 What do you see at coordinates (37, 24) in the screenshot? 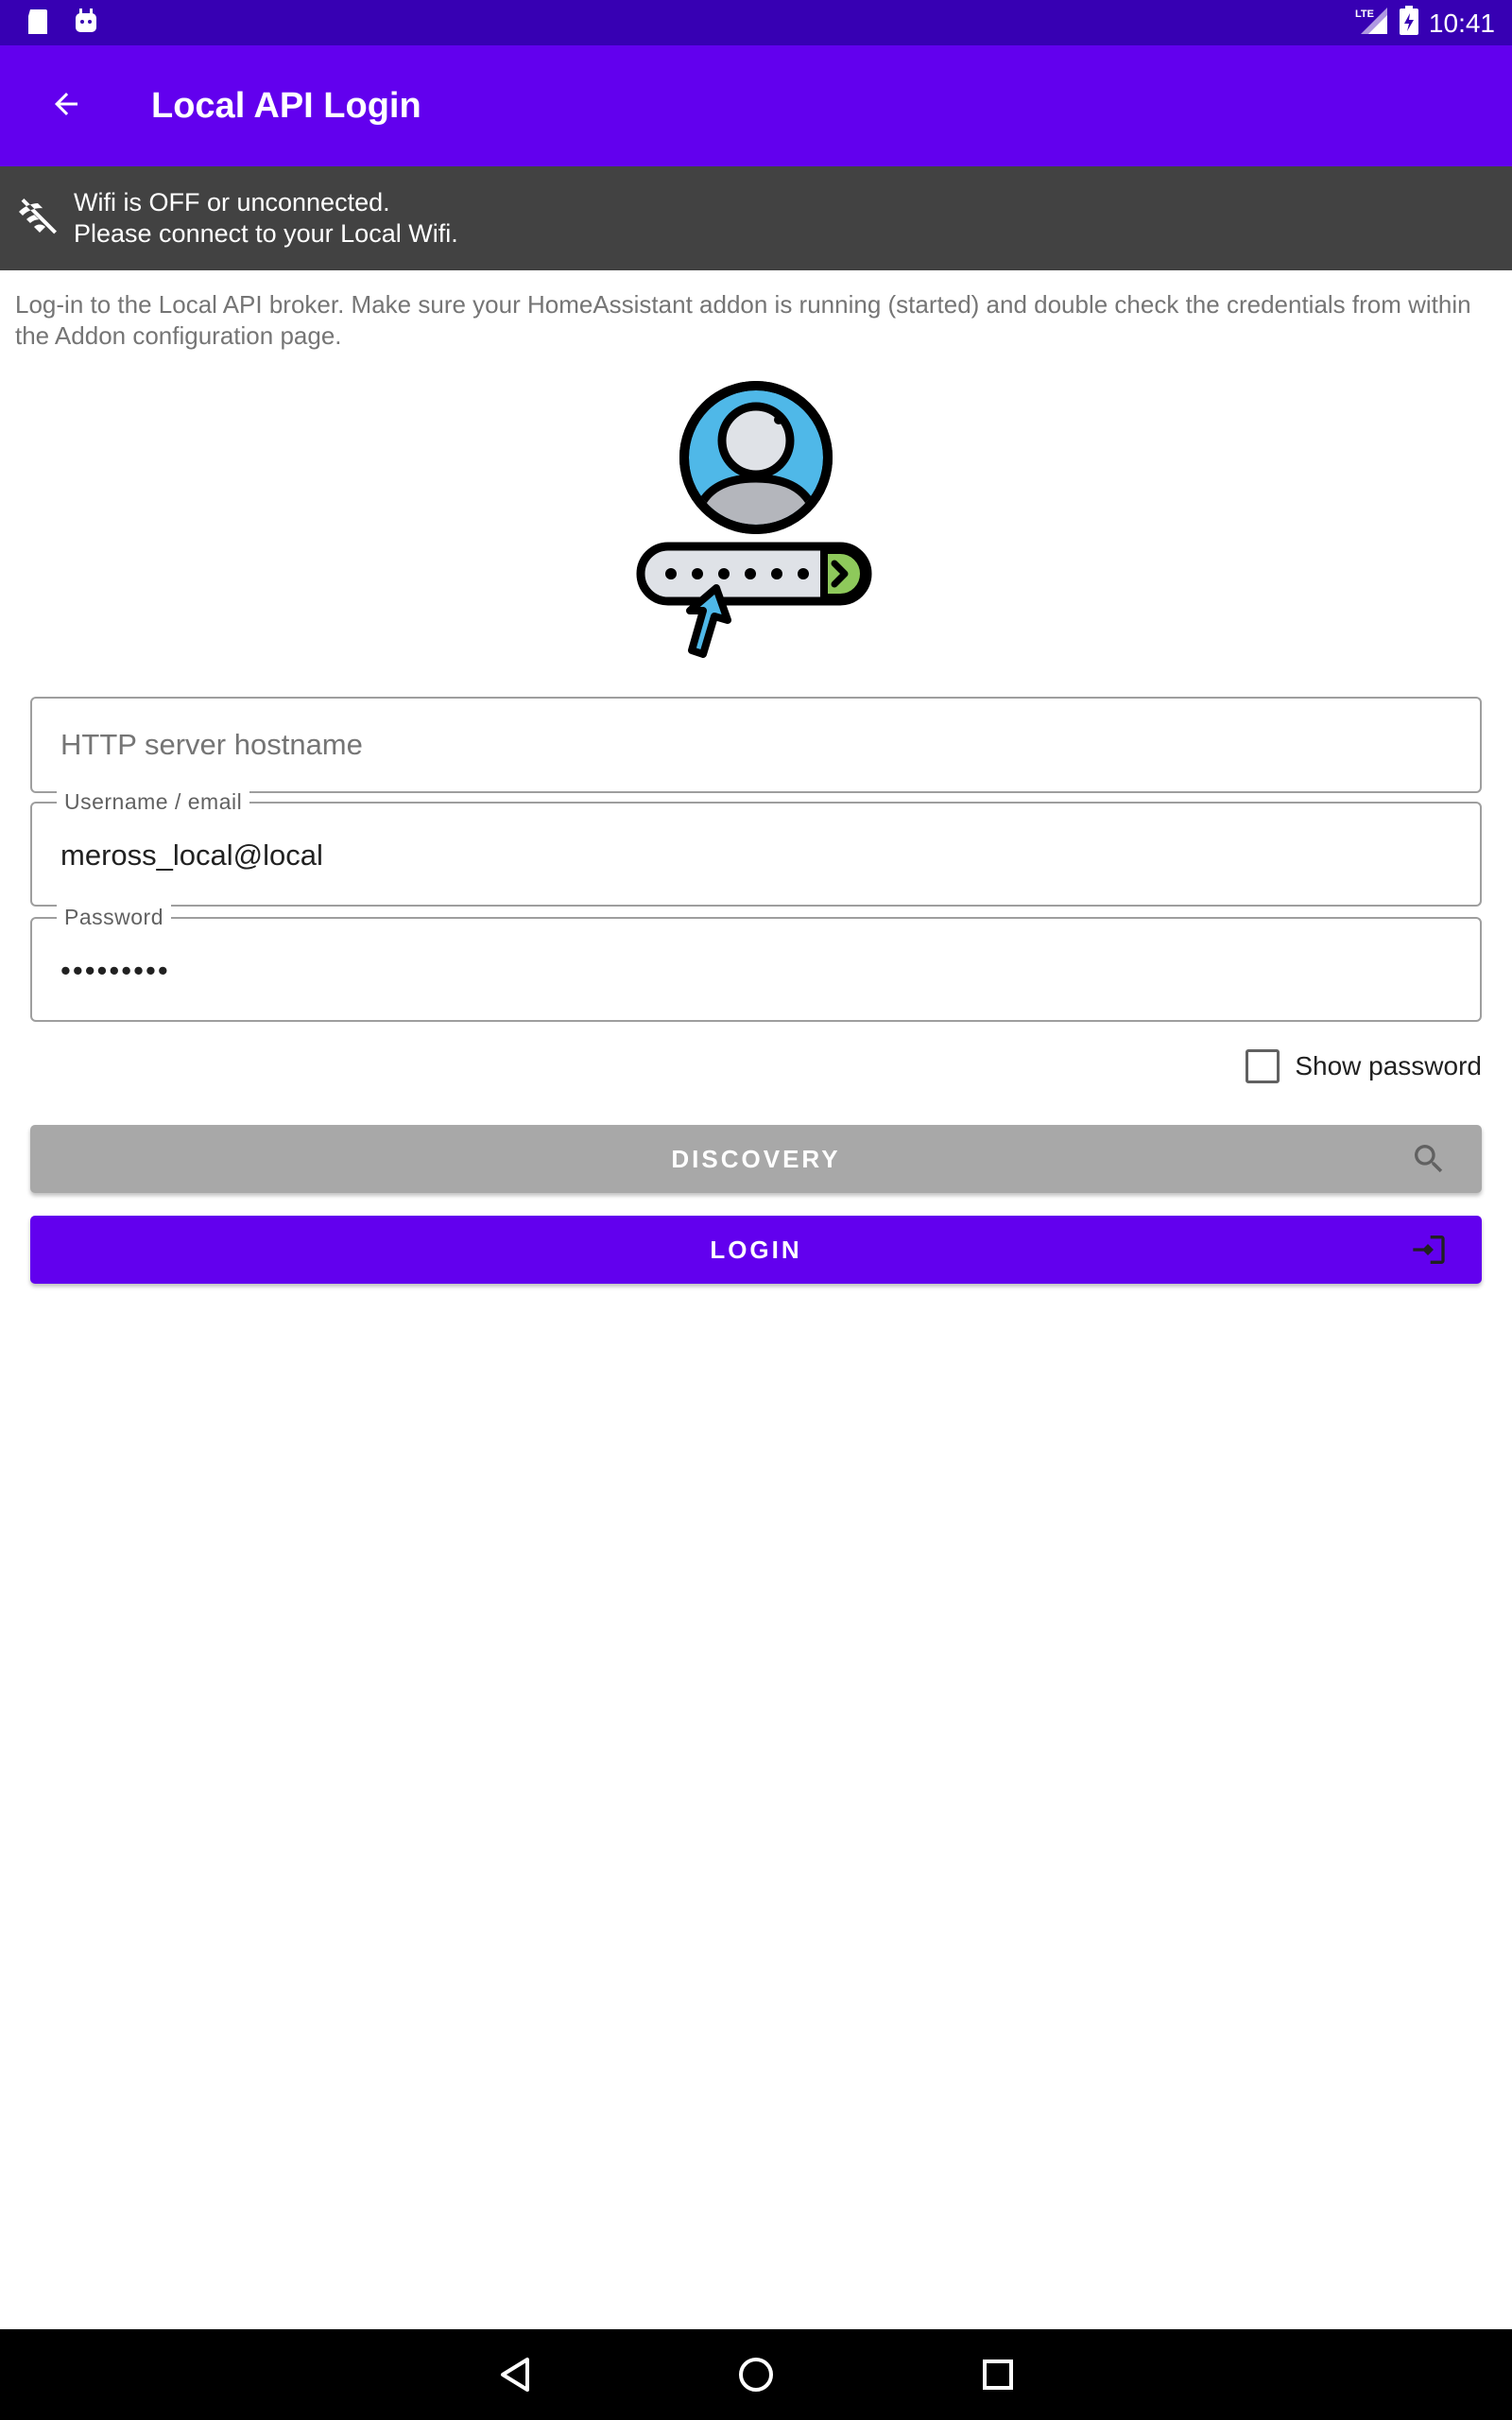
I see `sd-card-icon` at bounding box center [37, 24].